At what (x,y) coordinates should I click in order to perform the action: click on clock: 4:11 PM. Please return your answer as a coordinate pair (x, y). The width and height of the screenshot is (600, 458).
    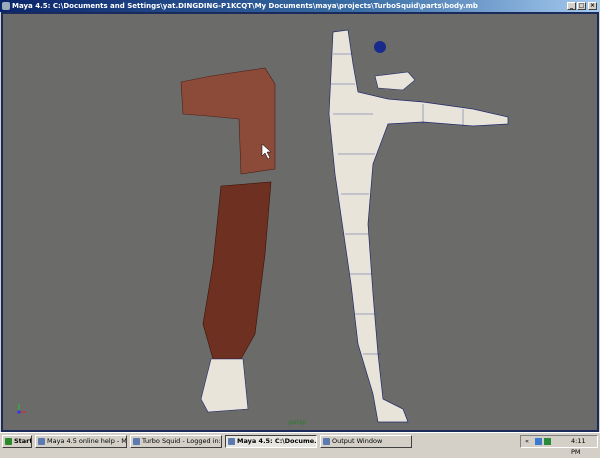
    Looking at the image, I should click on (584, 447).